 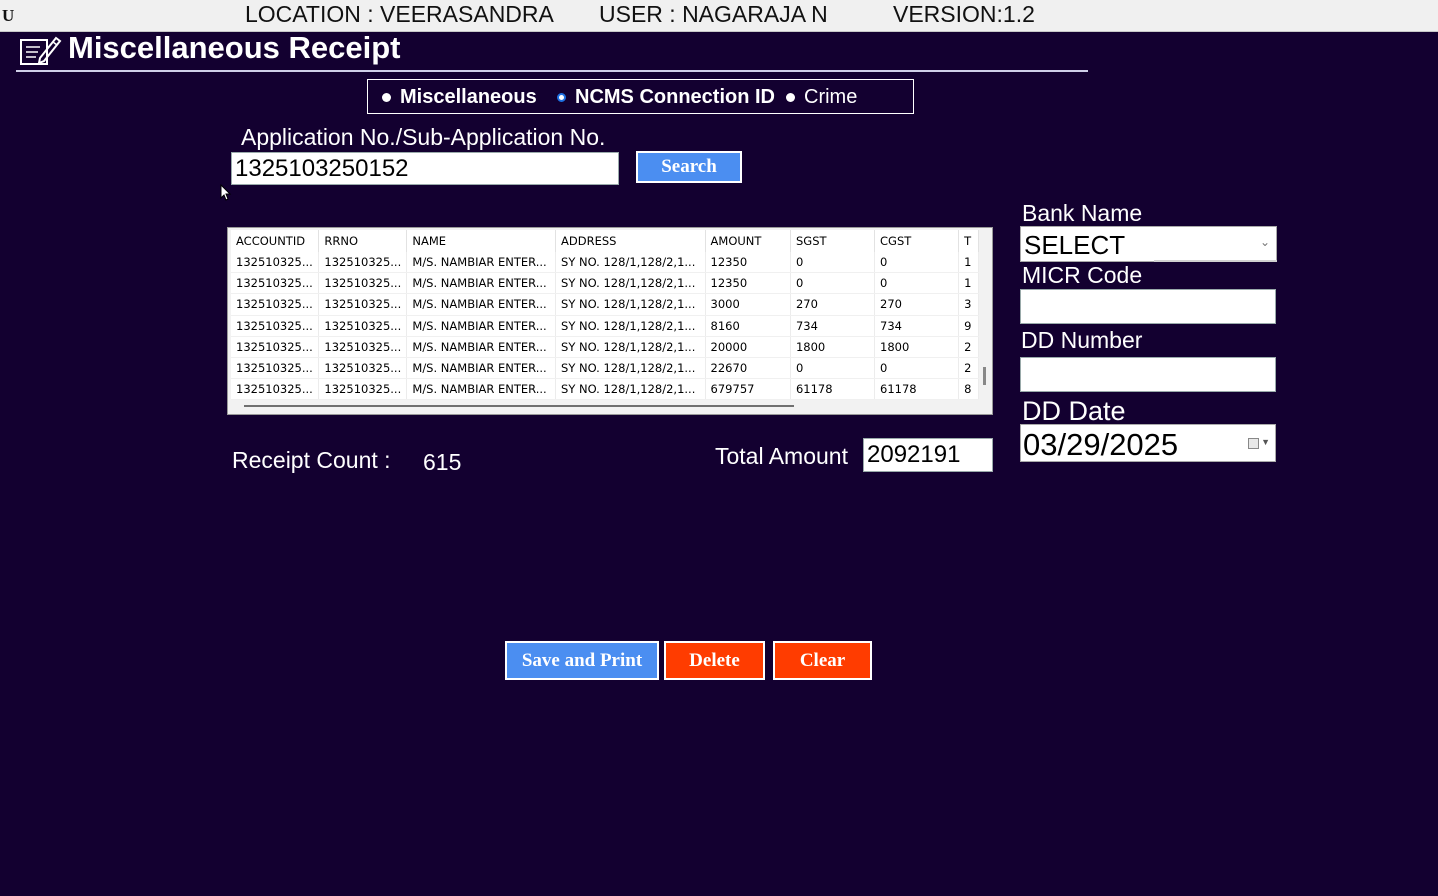 What do you see at coordinates (928, 455) in the screenshot?
I see `total-amount-field` at bounding box center [928, 455].